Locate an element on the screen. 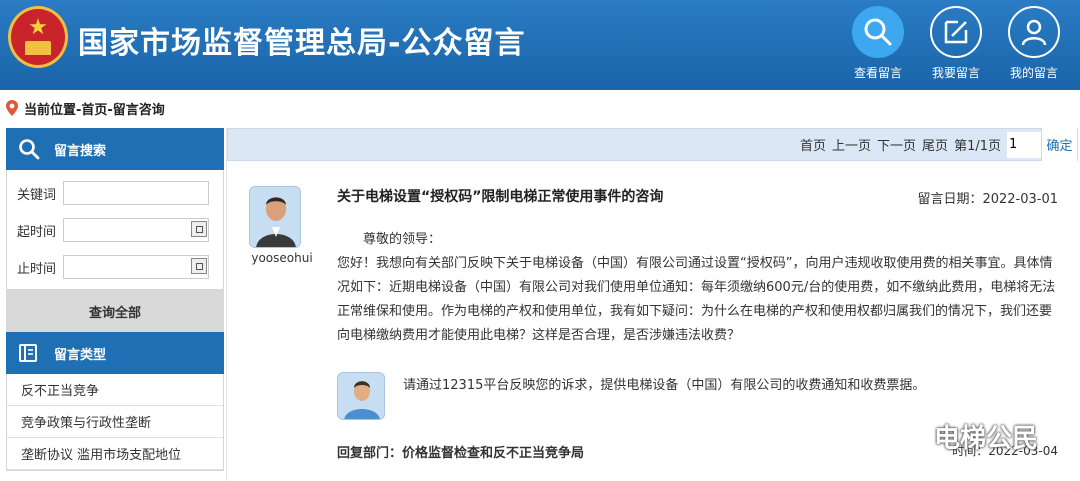 This screenshot has width=1080, height=481. user-icon is located at coordinates (1034, 32).